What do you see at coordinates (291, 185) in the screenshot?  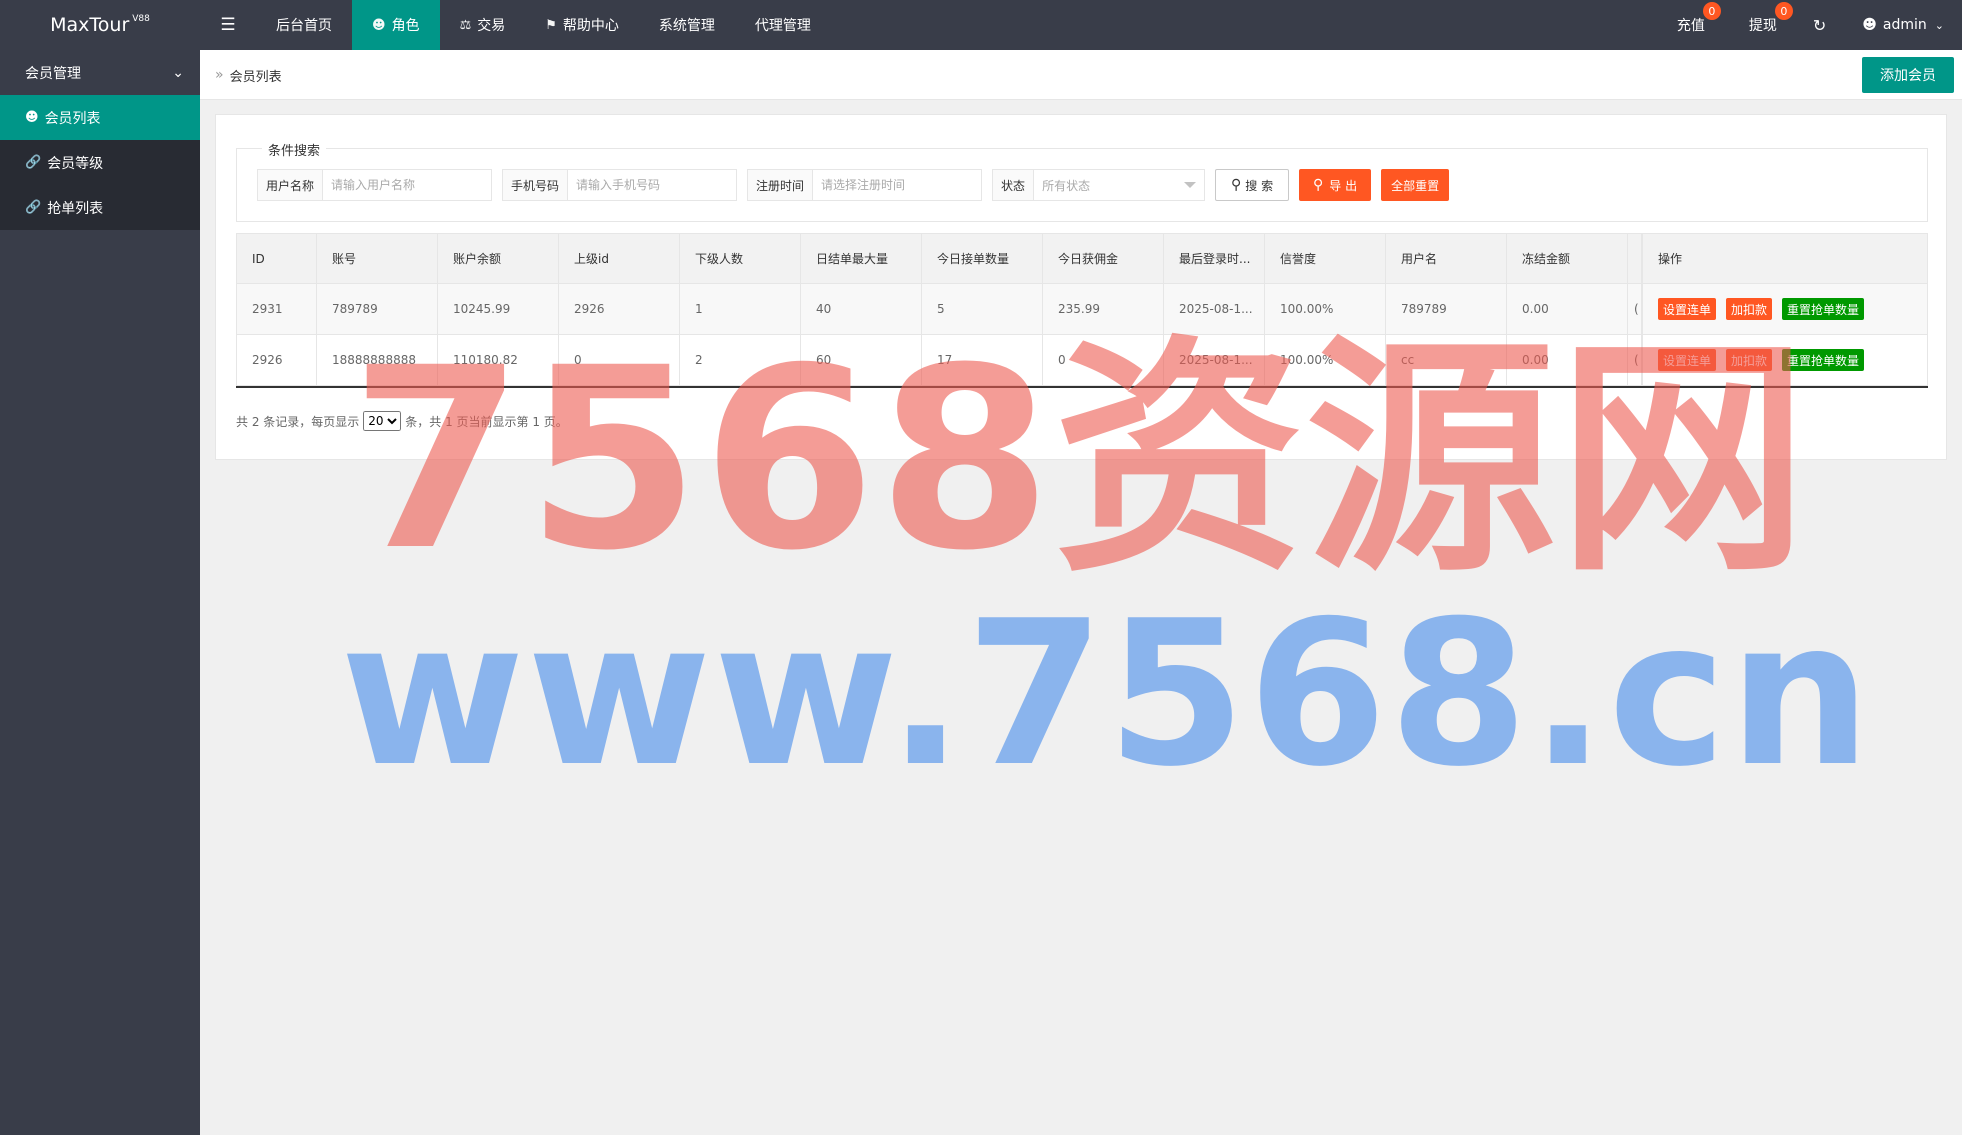 I see `username-label: 用户名称` at bounding box center [291, 185].